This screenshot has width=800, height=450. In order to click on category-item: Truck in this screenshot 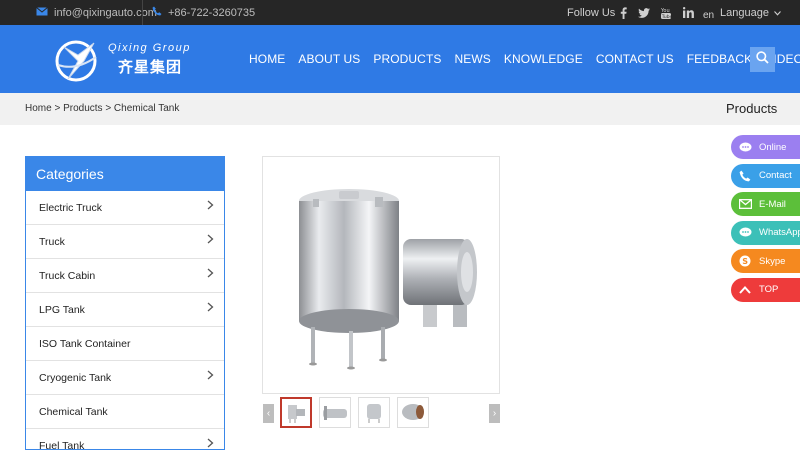, I will do `click(125, 242)`.